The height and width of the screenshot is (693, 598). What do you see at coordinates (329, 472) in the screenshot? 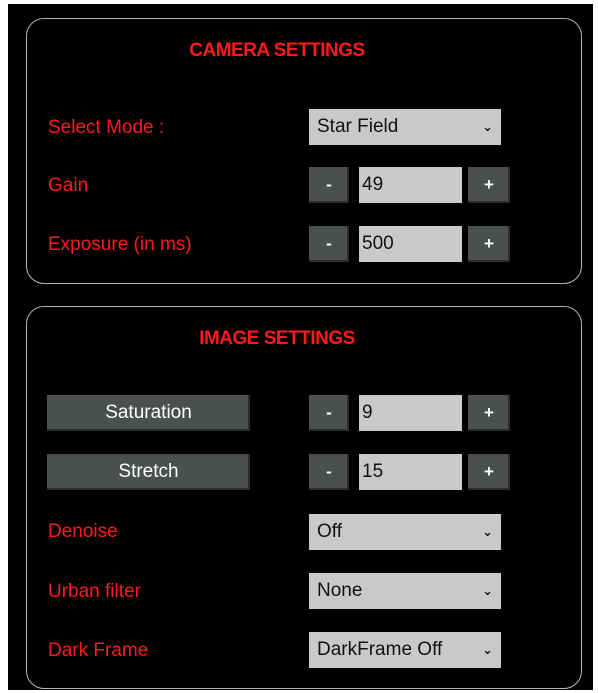
I see `stretch-decrement-button: -` at bounding box center [329, 472].